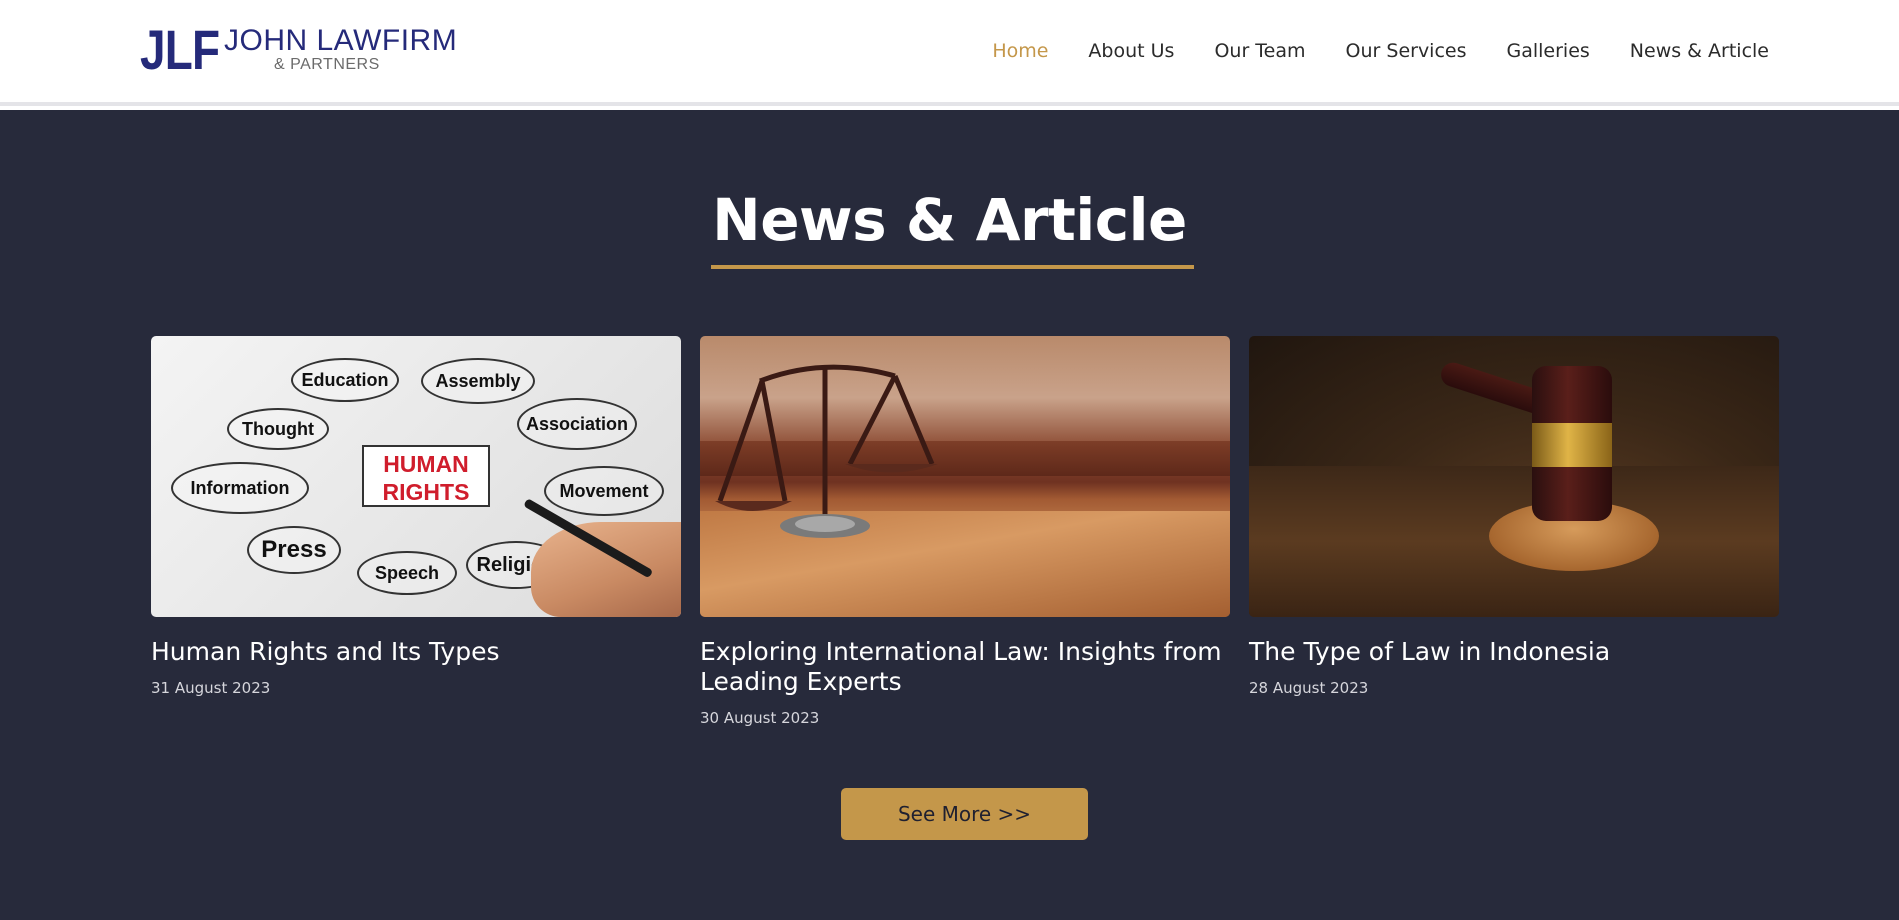 This screenshot has width=1899, height=920. What do you see at coordinates (965, 476) in the screenshot?
I see `article-image-scales-of-justice` at bounding box center [965, 476].